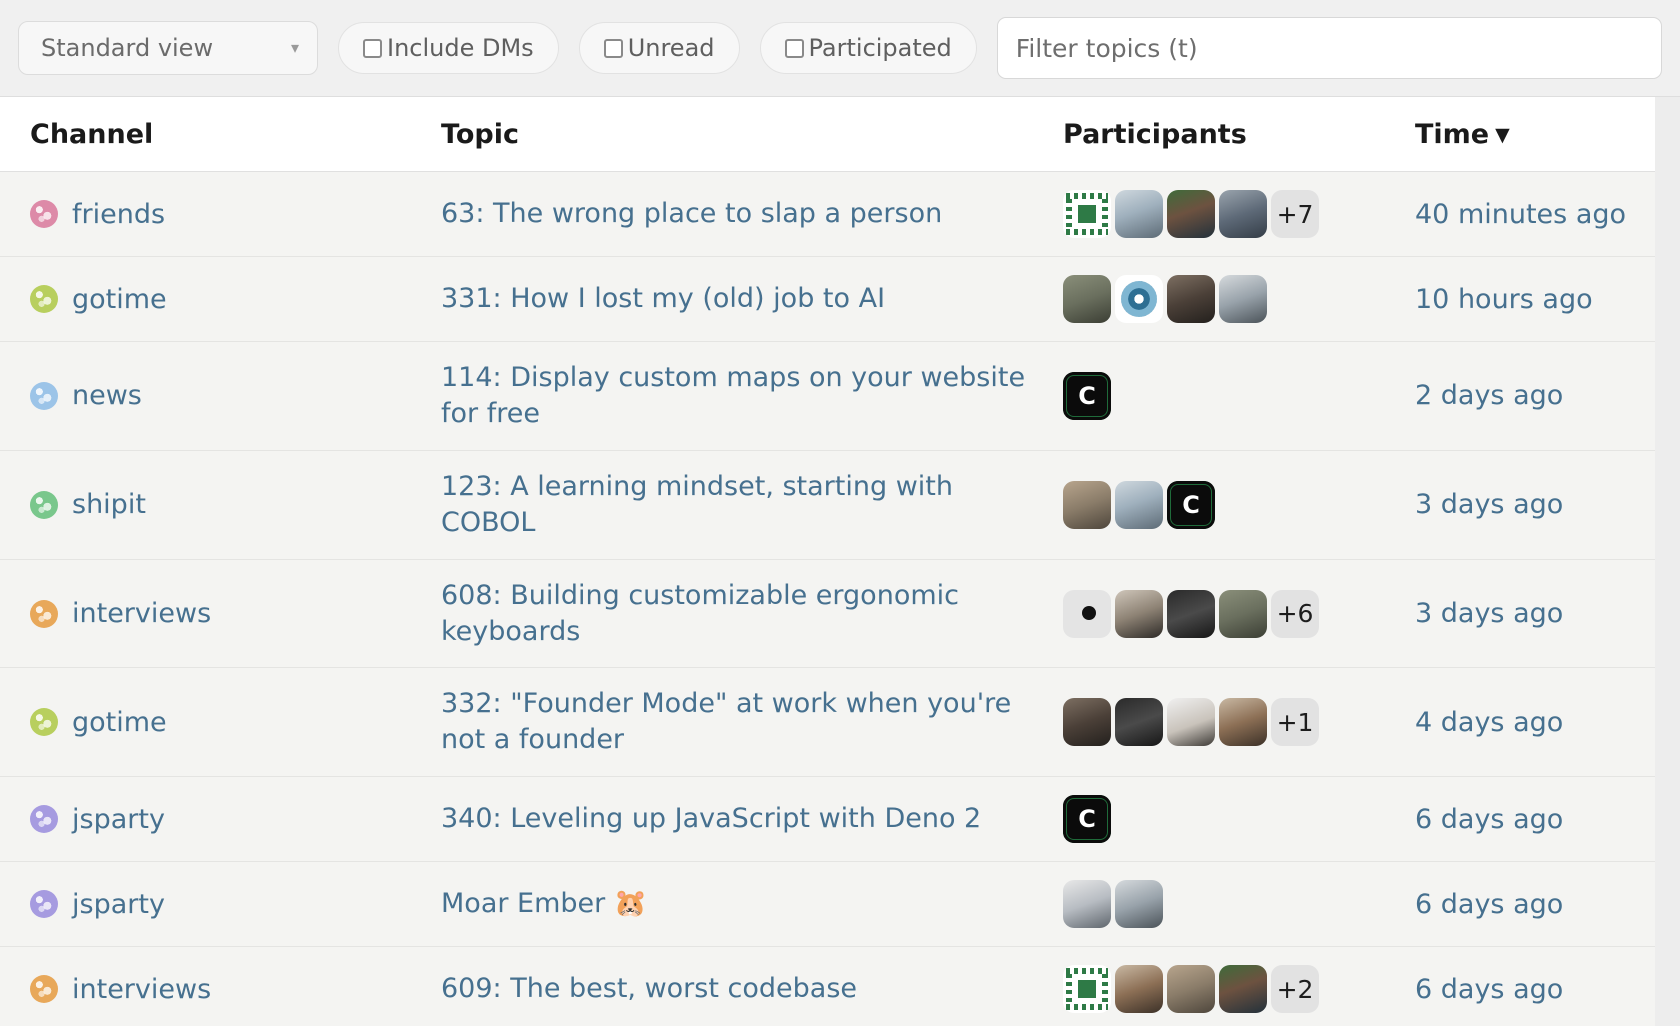  Describe the element at coordinates (752, 904) in the screenshot. I see `topic-link: Moar Ember 🐹` at that location.